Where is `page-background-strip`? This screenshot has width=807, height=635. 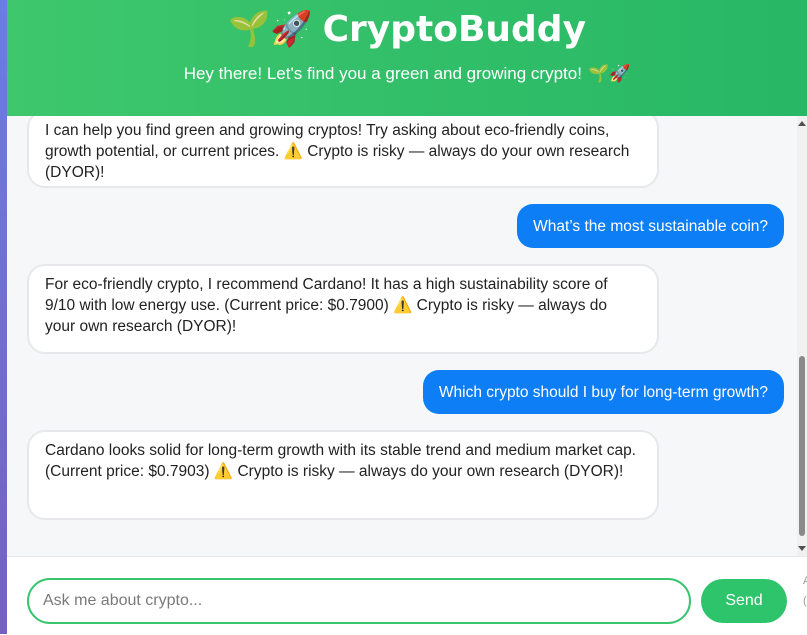 page-background-strip is located at coordinates (3, 317).